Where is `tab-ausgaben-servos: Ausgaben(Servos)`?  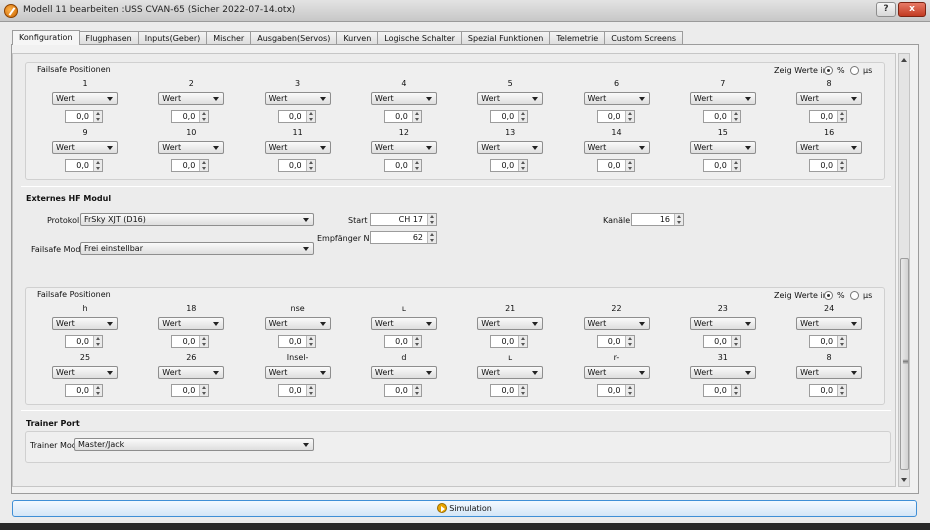
tab-ausgaben-servos: Ausgaben(Servos) is located at coordinates (294, 38).